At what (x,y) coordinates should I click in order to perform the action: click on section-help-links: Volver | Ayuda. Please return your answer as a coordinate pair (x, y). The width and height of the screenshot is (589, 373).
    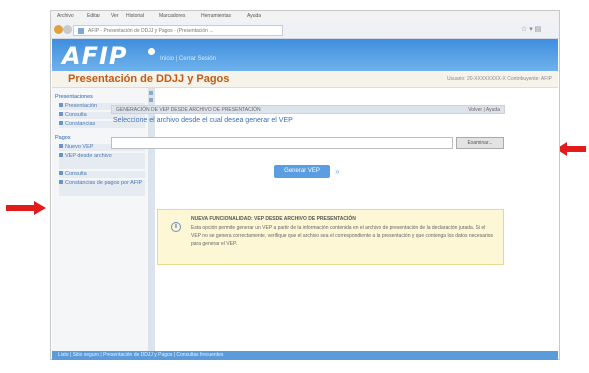
    Looking at the image, I should click on (484, 110).